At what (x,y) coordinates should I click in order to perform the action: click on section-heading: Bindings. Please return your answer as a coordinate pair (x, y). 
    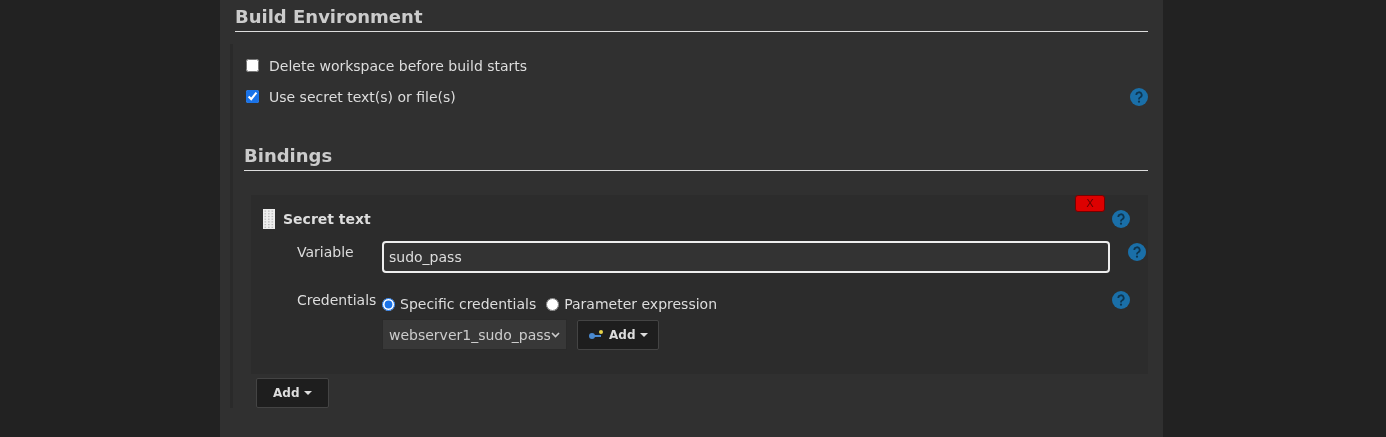
    Looking at the image, I should click on (696, 158).